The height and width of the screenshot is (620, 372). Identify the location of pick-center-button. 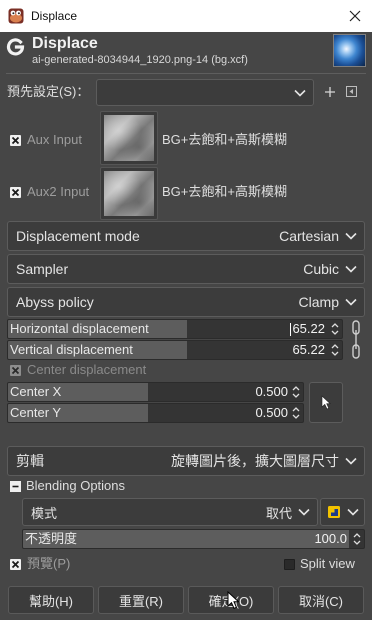
(326, 402).